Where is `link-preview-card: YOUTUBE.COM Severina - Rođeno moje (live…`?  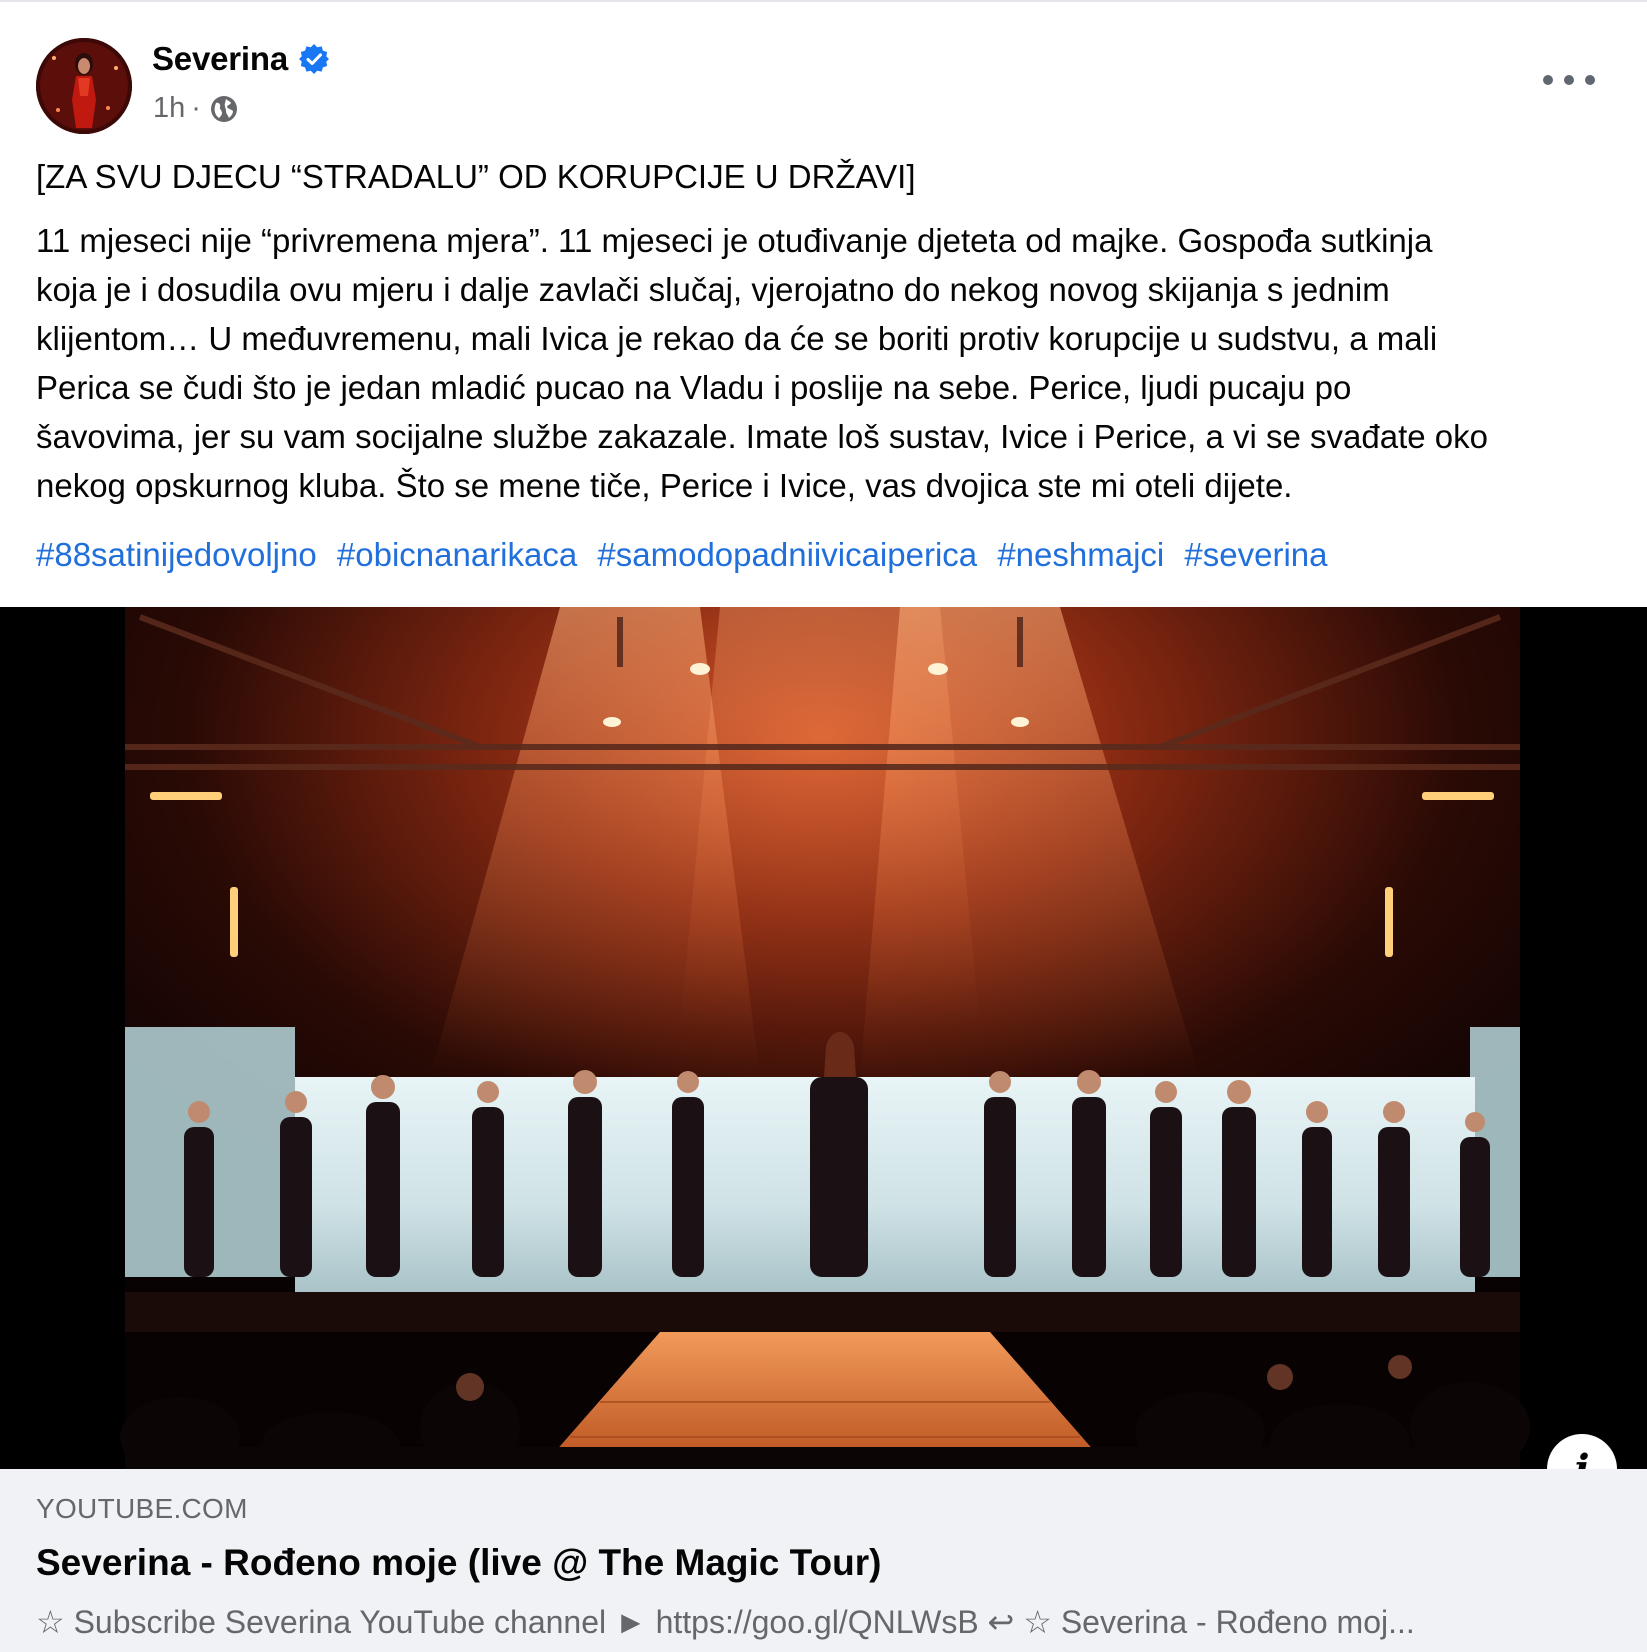 link-preview-card: YOUTUBE.COM Severina - Rođeno moje (live… is located at coordinates (823, 1560).